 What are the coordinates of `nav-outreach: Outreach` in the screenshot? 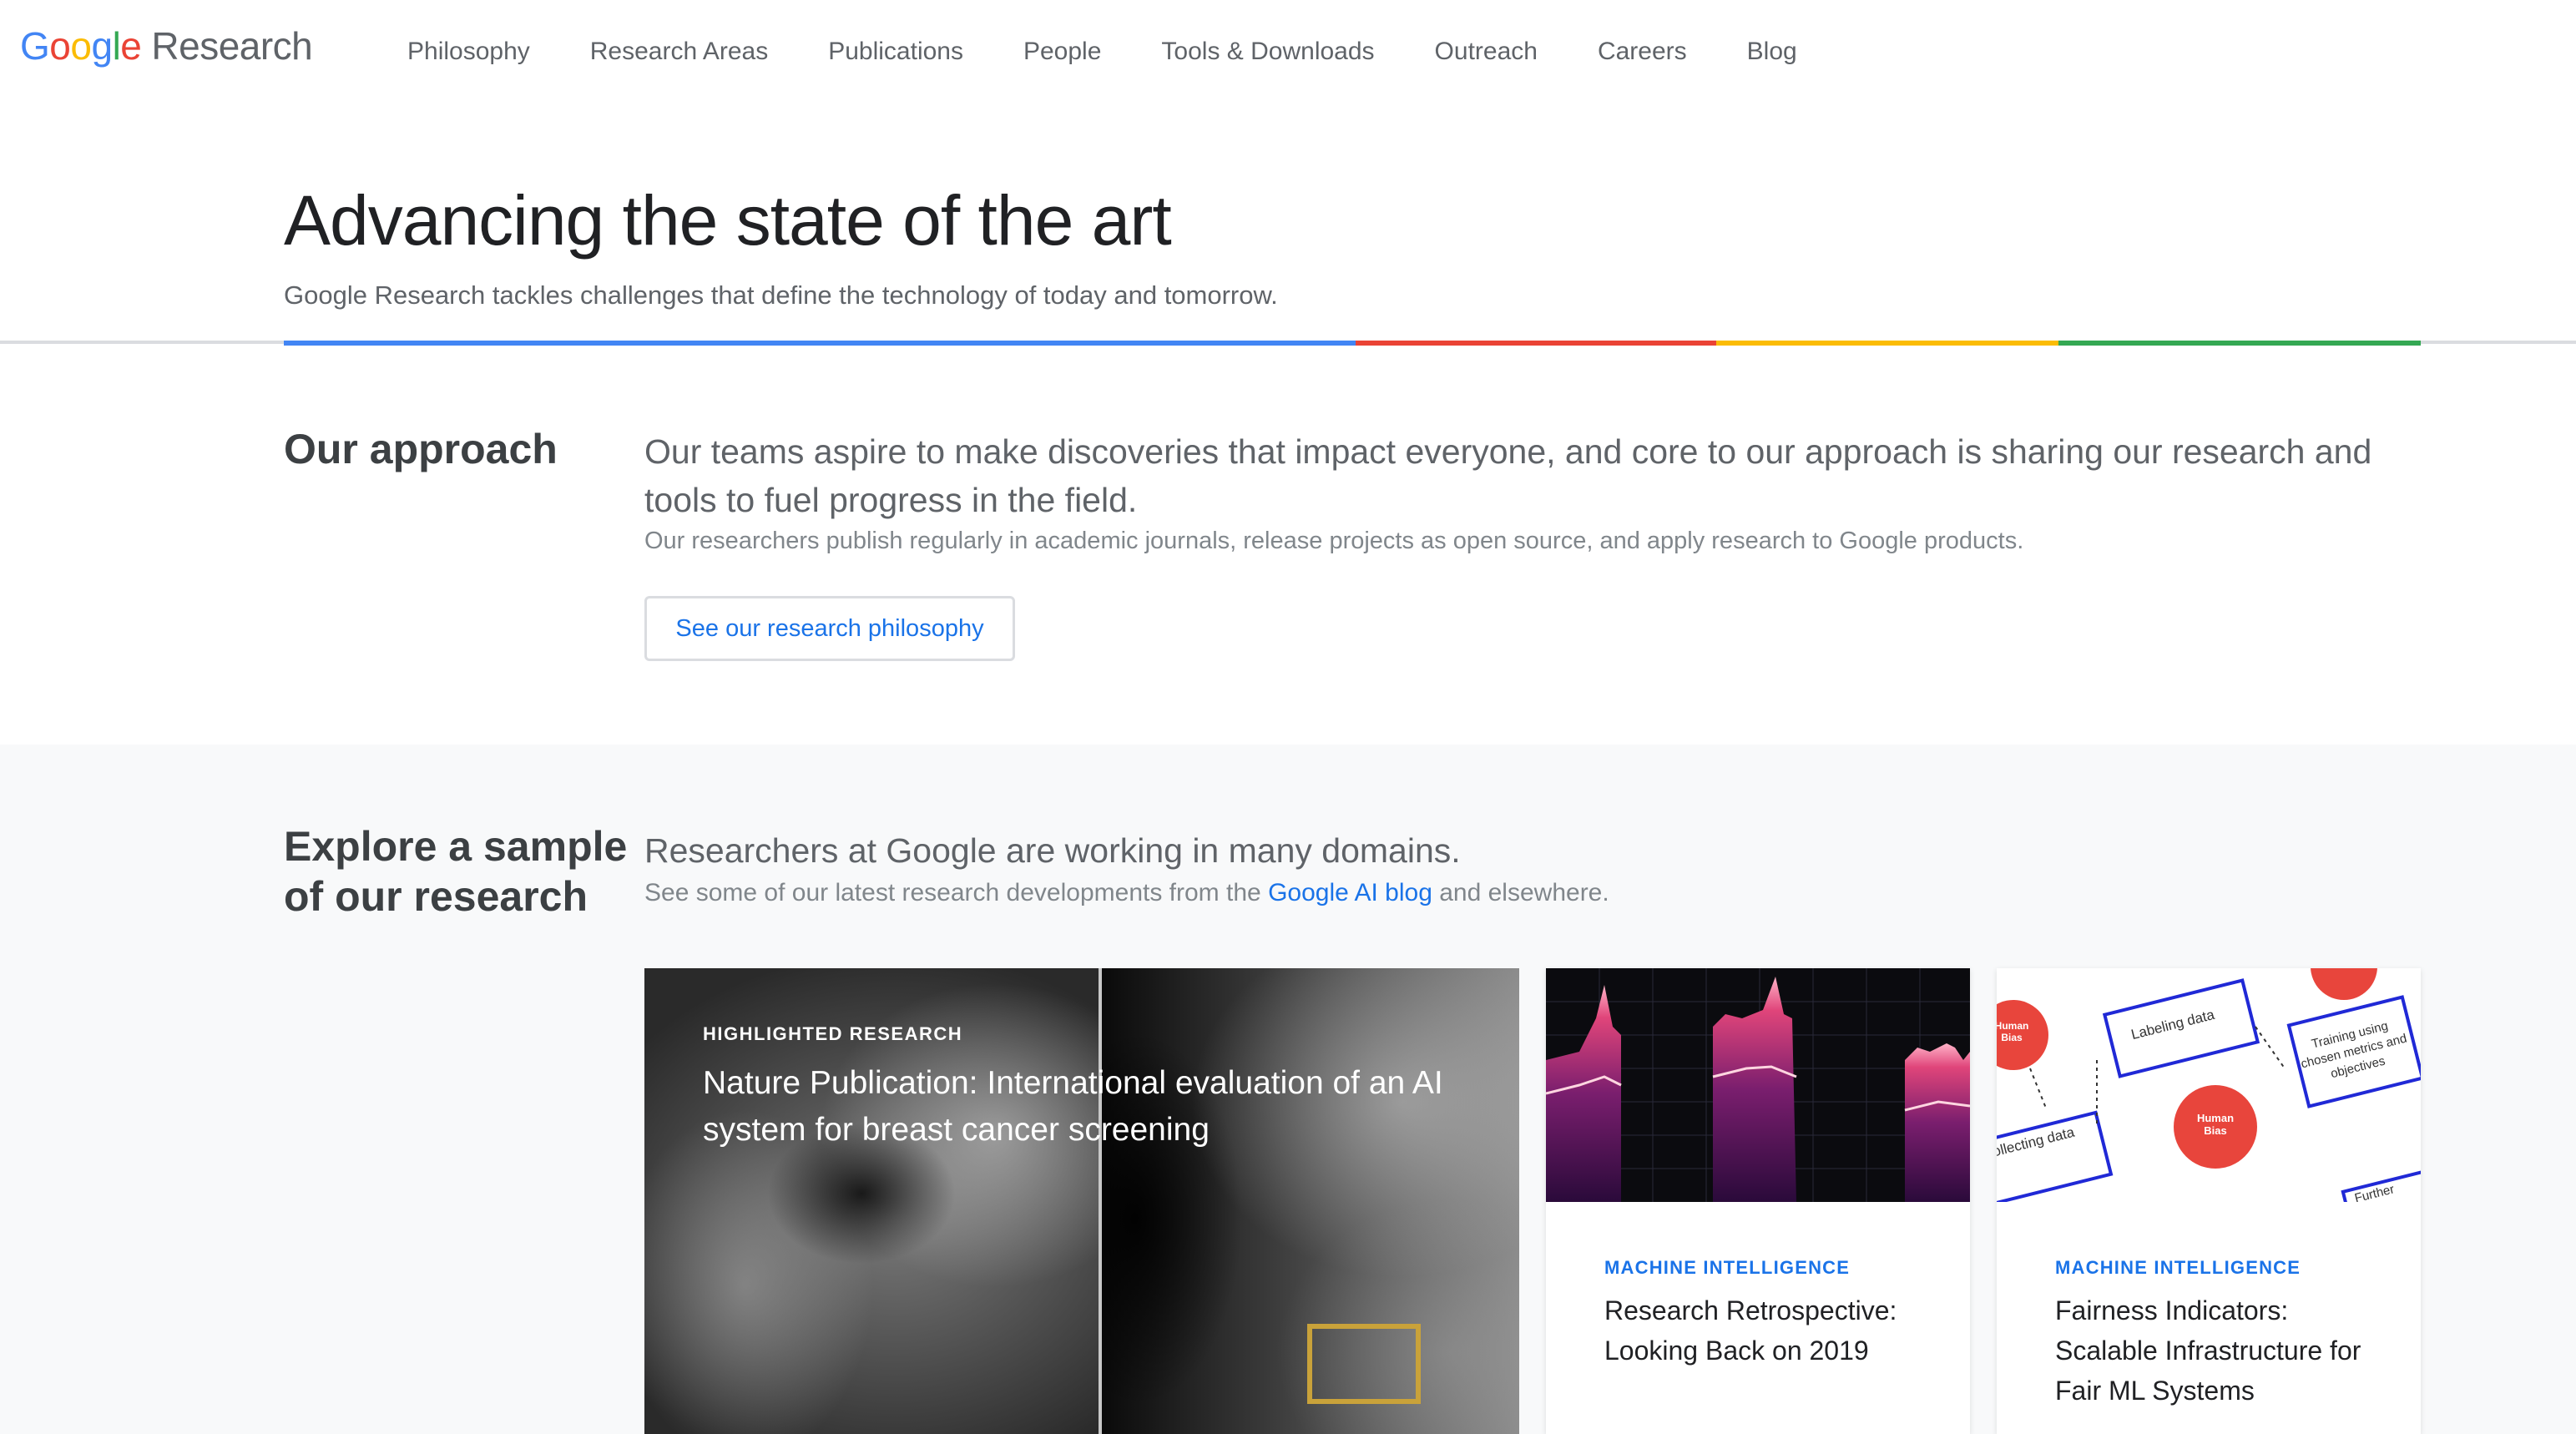 It's located at (1486, 51).